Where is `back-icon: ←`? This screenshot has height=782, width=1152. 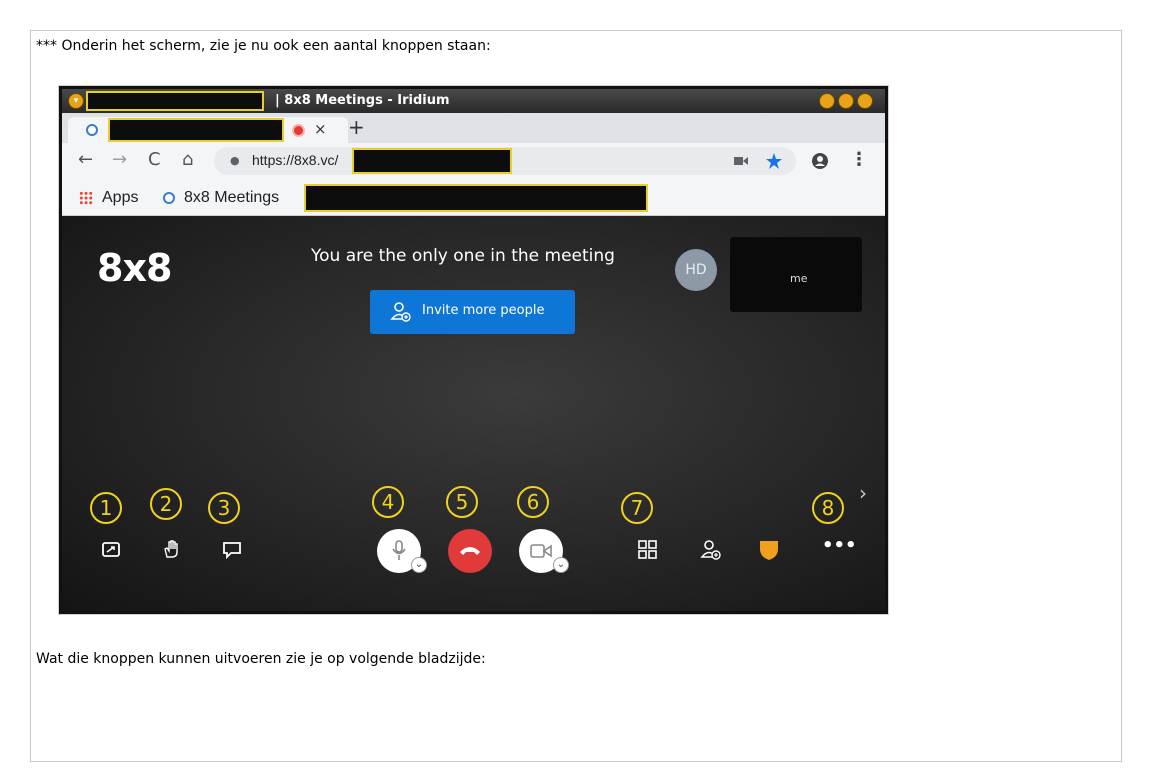
back-icon: ← is located at coordinates (85, 159).